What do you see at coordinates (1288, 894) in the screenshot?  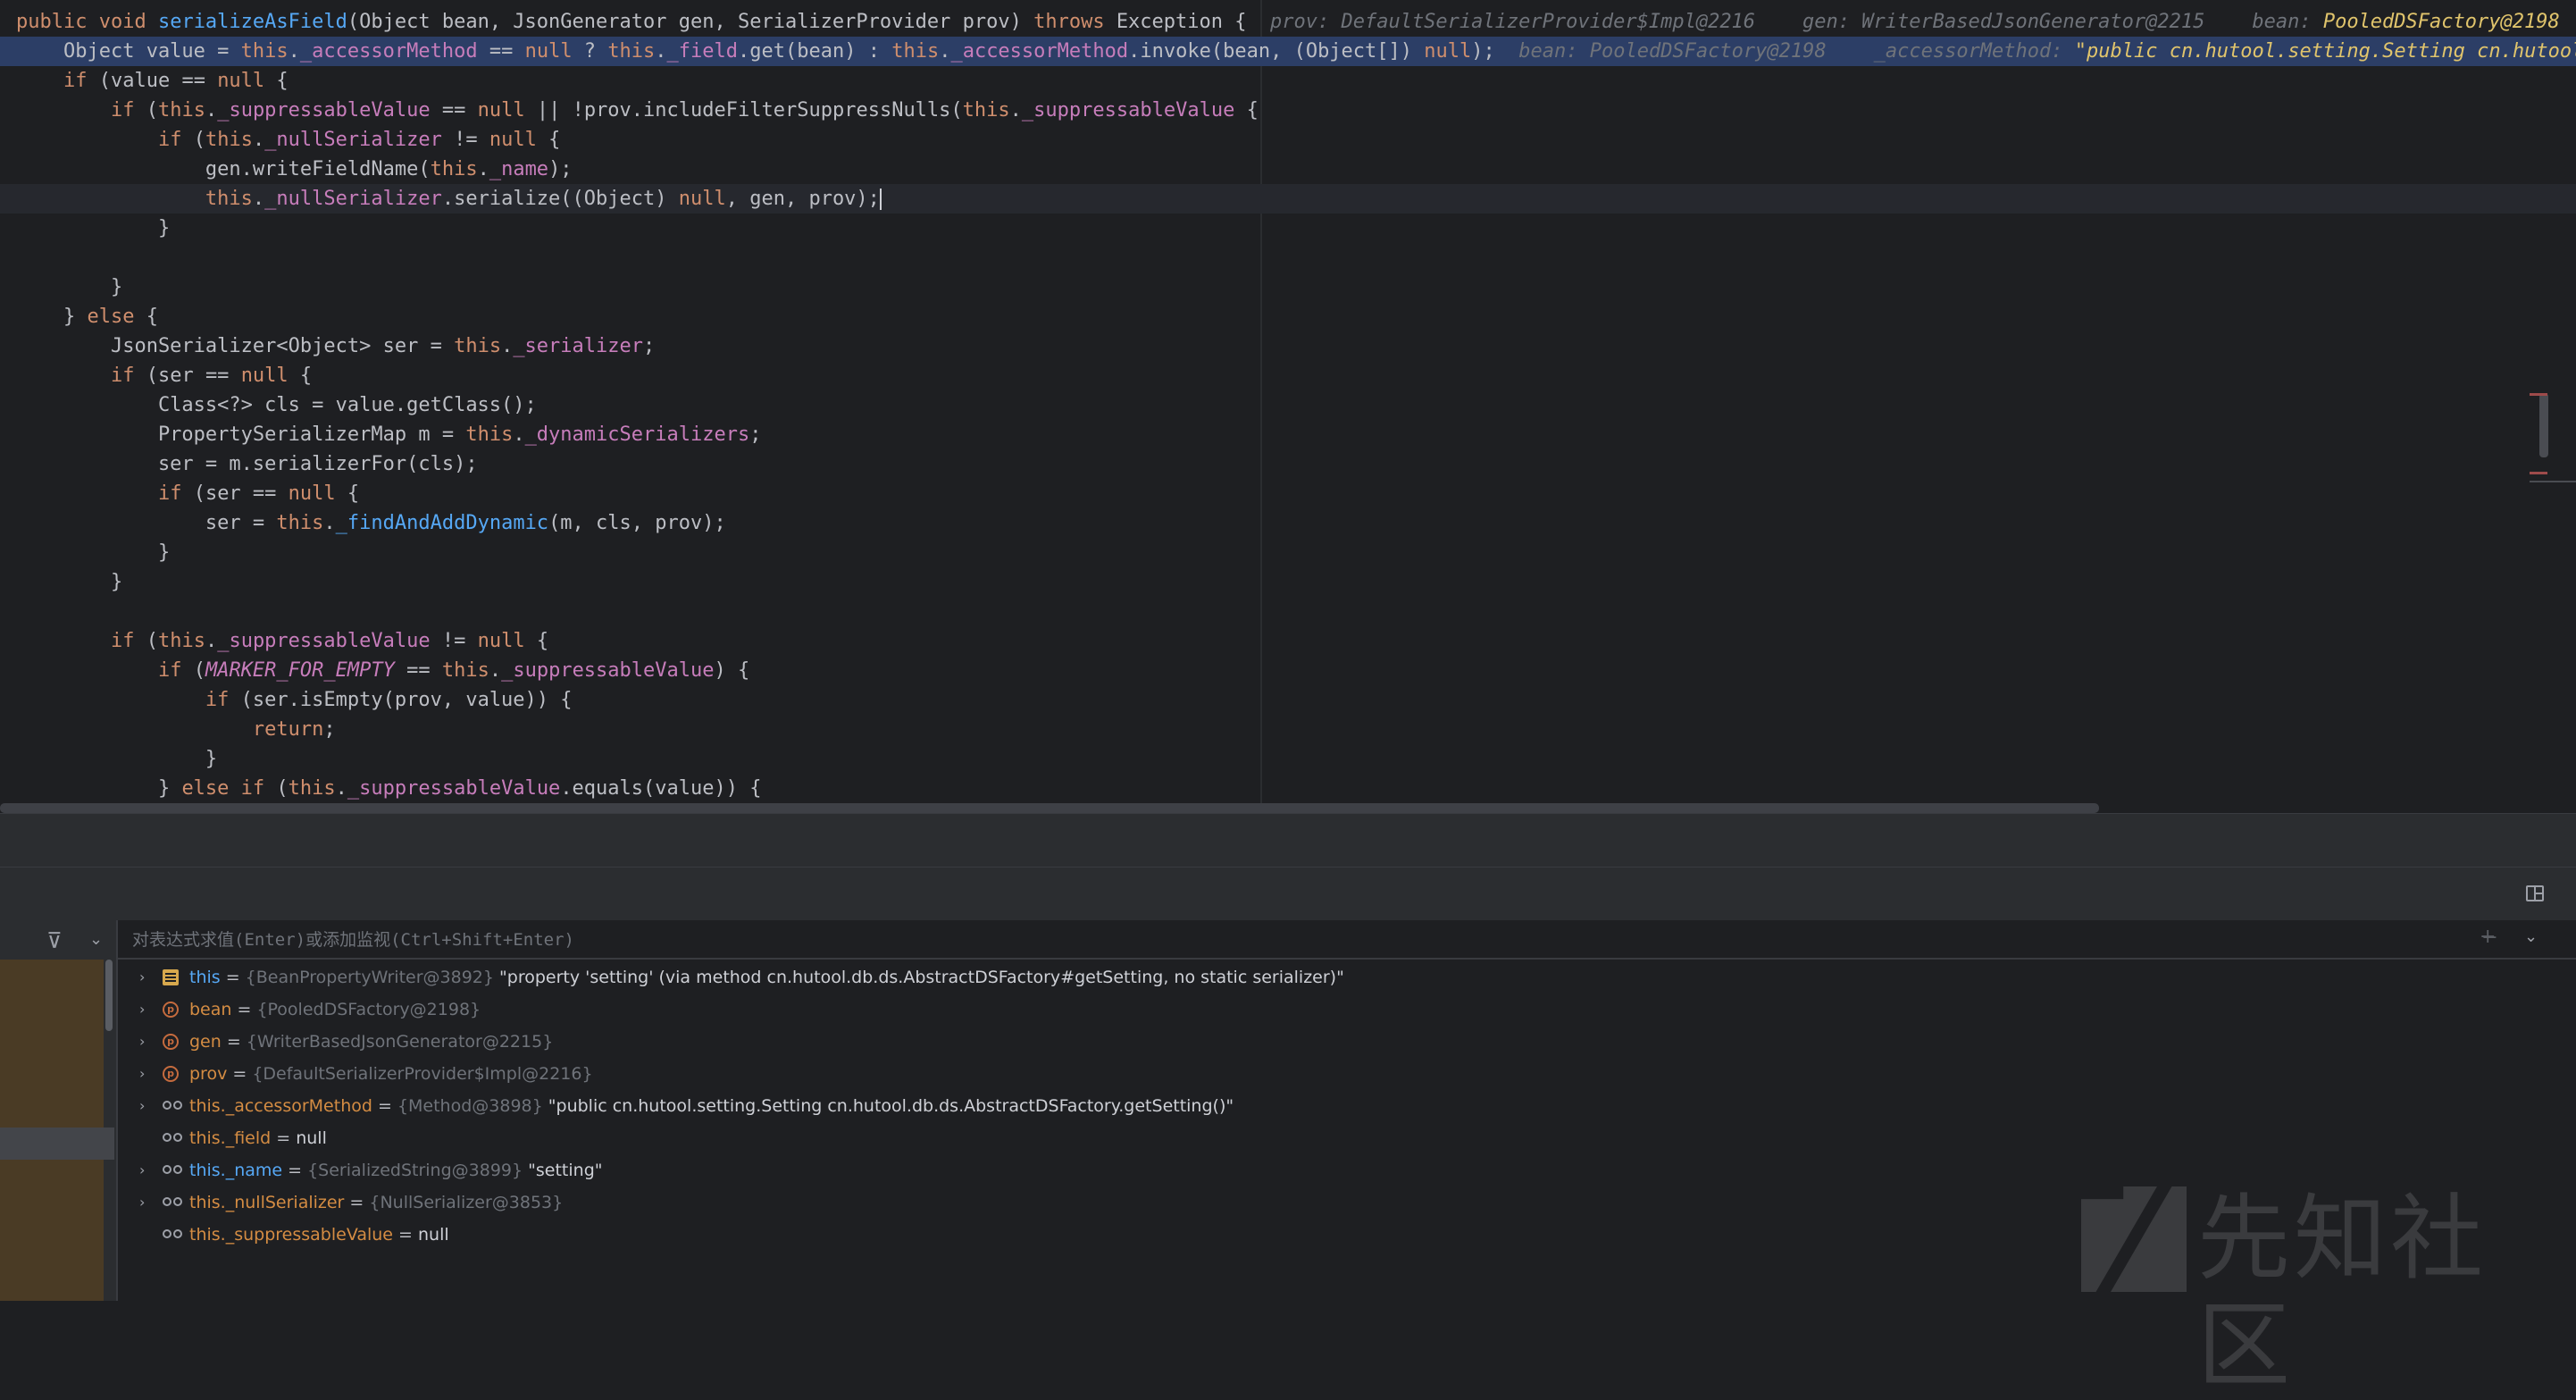 I see `debug-tool-header` at bounding box center [1288, 894].